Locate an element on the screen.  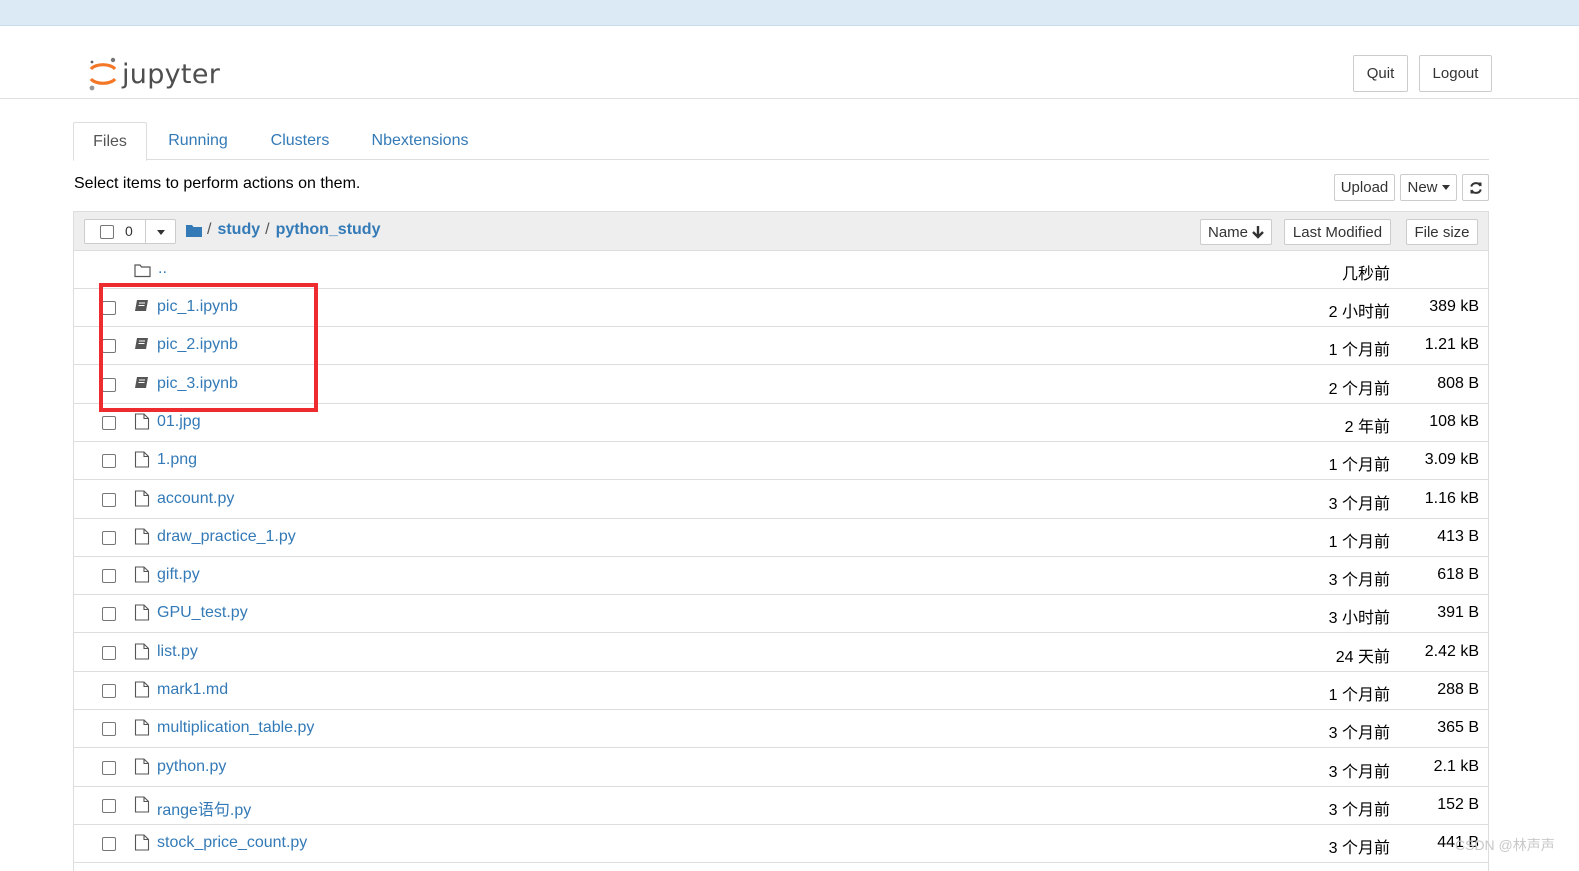
divider is located at coordinates (145, 231).